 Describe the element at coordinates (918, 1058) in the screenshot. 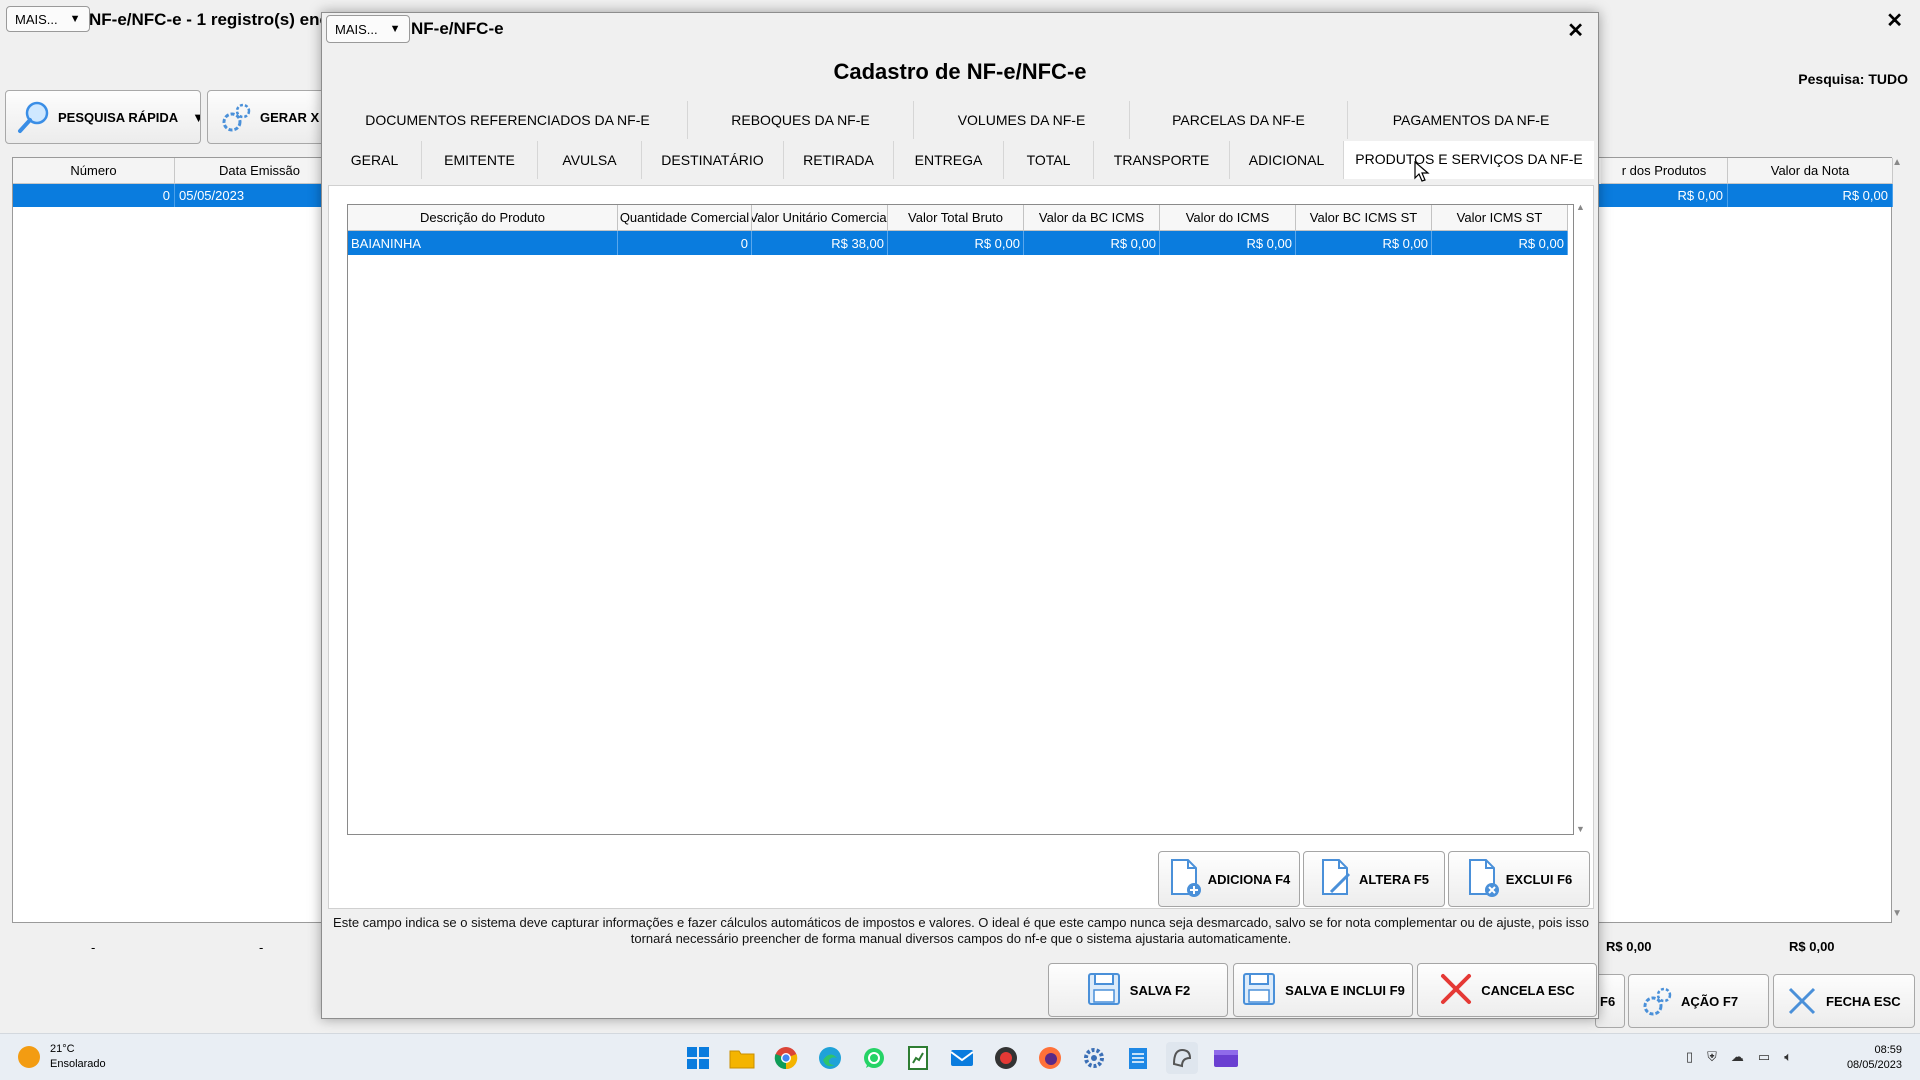

I see `spreadsheet-icon` at that location.